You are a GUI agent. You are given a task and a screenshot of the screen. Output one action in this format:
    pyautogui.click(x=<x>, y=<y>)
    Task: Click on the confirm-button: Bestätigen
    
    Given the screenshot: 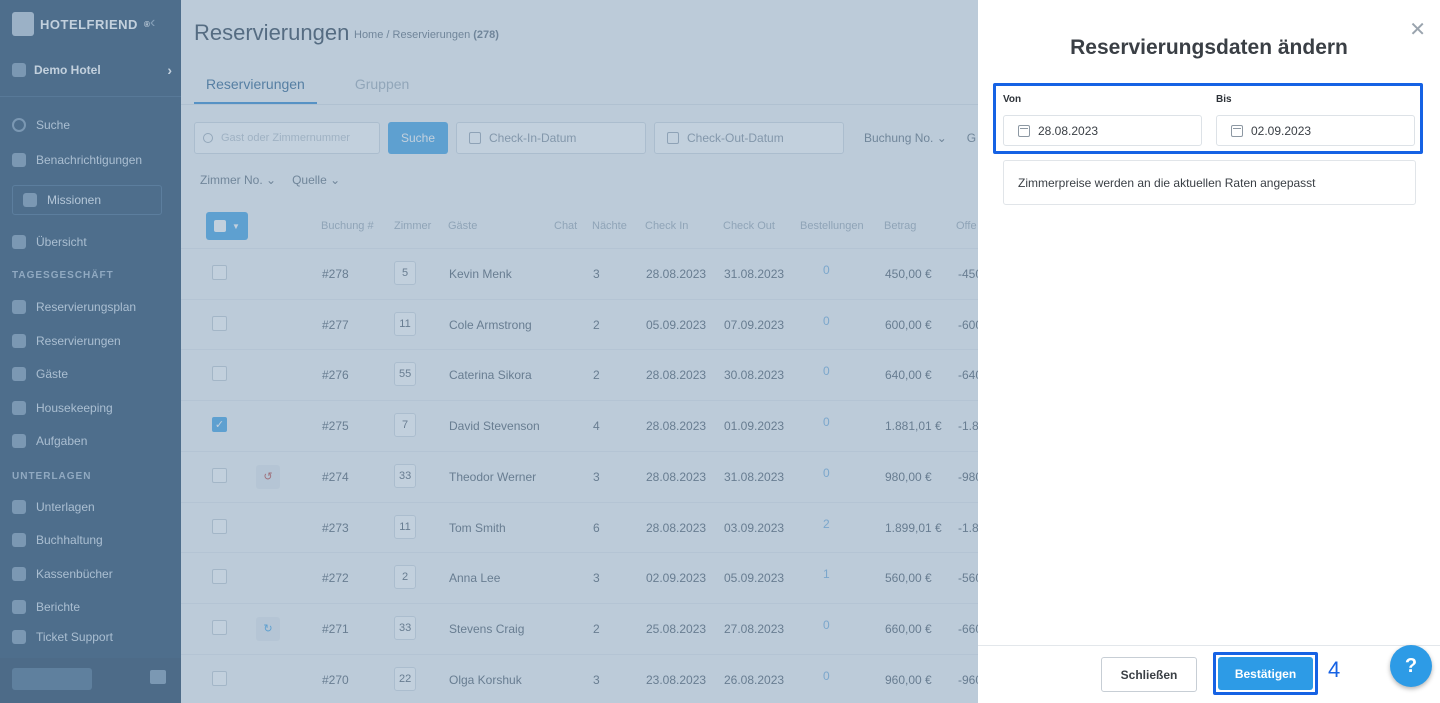 What is the action you would take?
    pyautogui.click(x=1265, y=673)
    